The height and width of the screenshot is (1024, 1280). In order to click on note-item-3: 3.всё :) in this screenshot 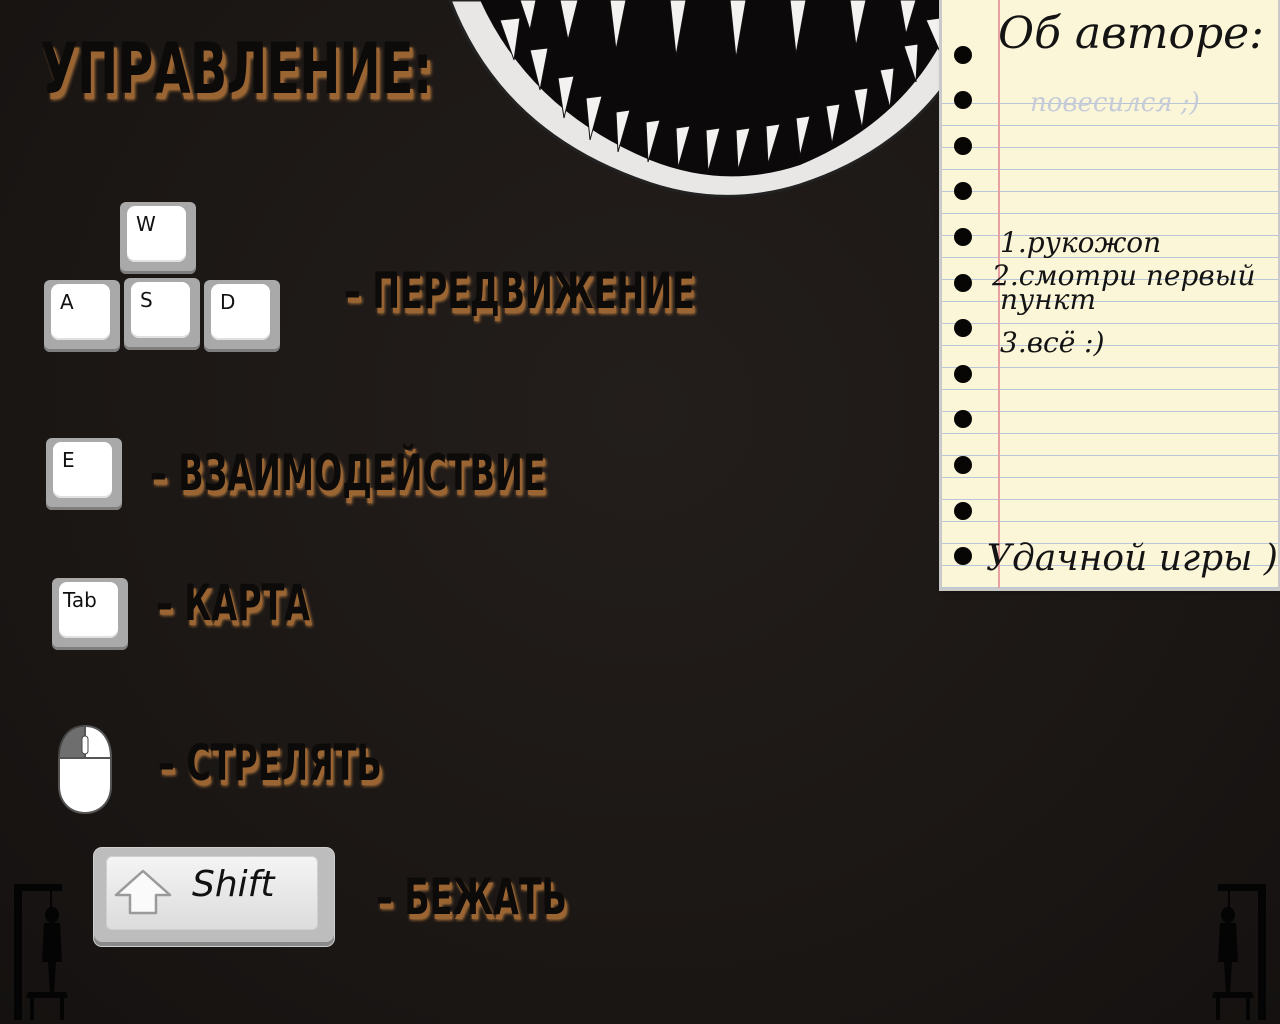, I will do `click(1052, 342)`.